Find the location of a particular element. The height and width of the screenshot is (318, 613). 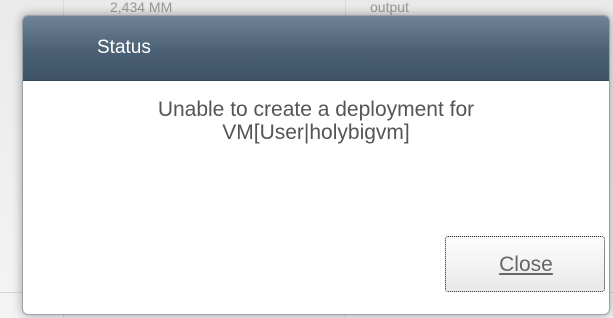

dialog-title: Status is located at coordinates (124, 47).